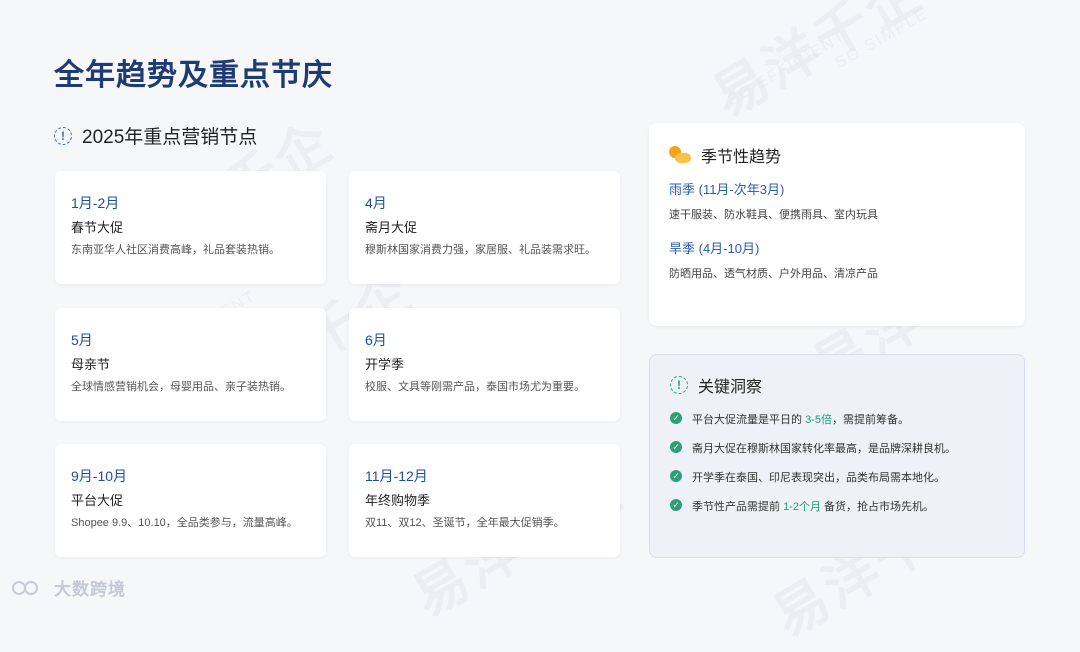 The image size is (1080, 652). I want to click on insight-item: ✓ 平台大促流量是平日的 3-5倍，需提前筹备。, so click(837, 419).